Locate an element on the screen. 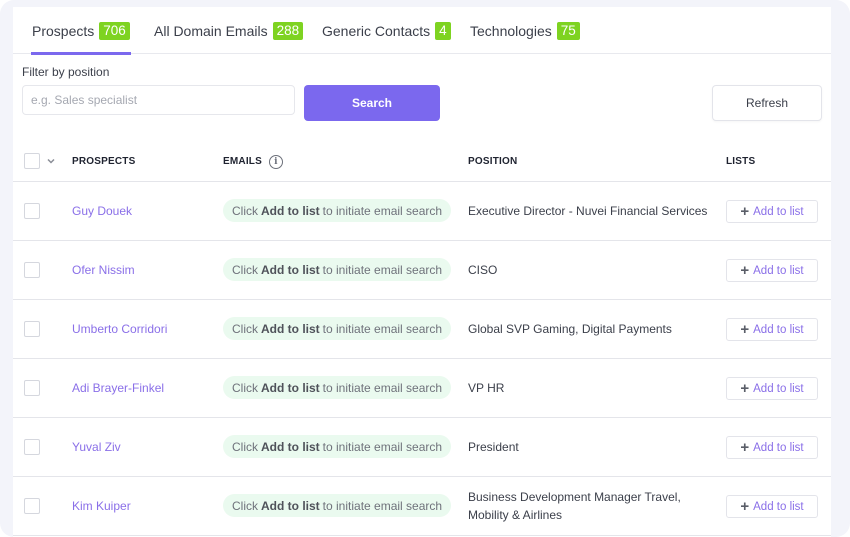  table-header: PROSPECTS EMAILS i POSITION LISTS is located at coordinates (422, 161).